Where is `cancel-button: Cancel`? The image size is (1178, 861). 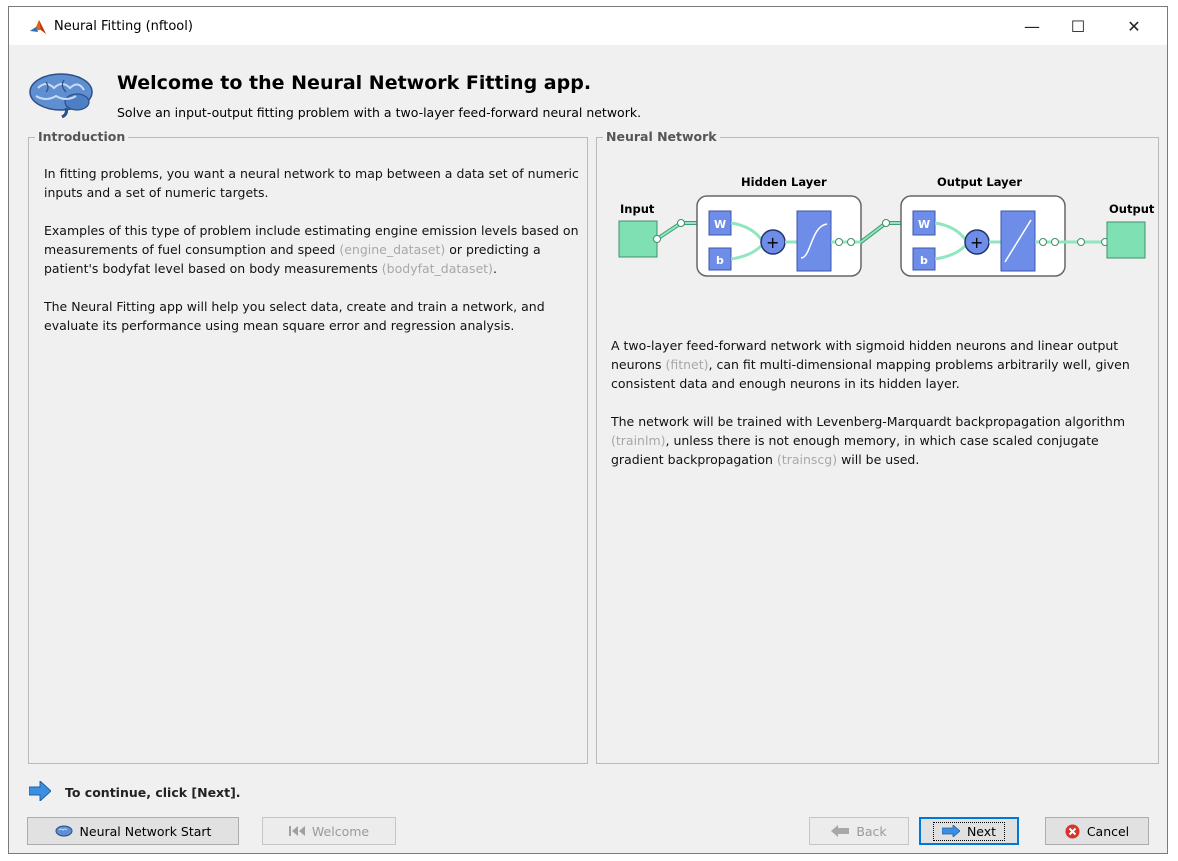
cancel-button: Cancel is located at coordinates (1097, 831).